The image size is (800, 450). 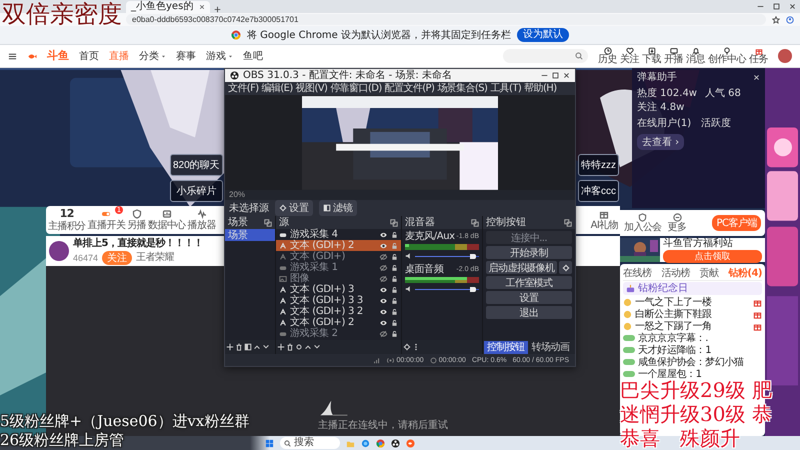 I want to click on address-field: e0ba0-dddb6593c008370c0742e7b300051701, so click(x=446, y=19).